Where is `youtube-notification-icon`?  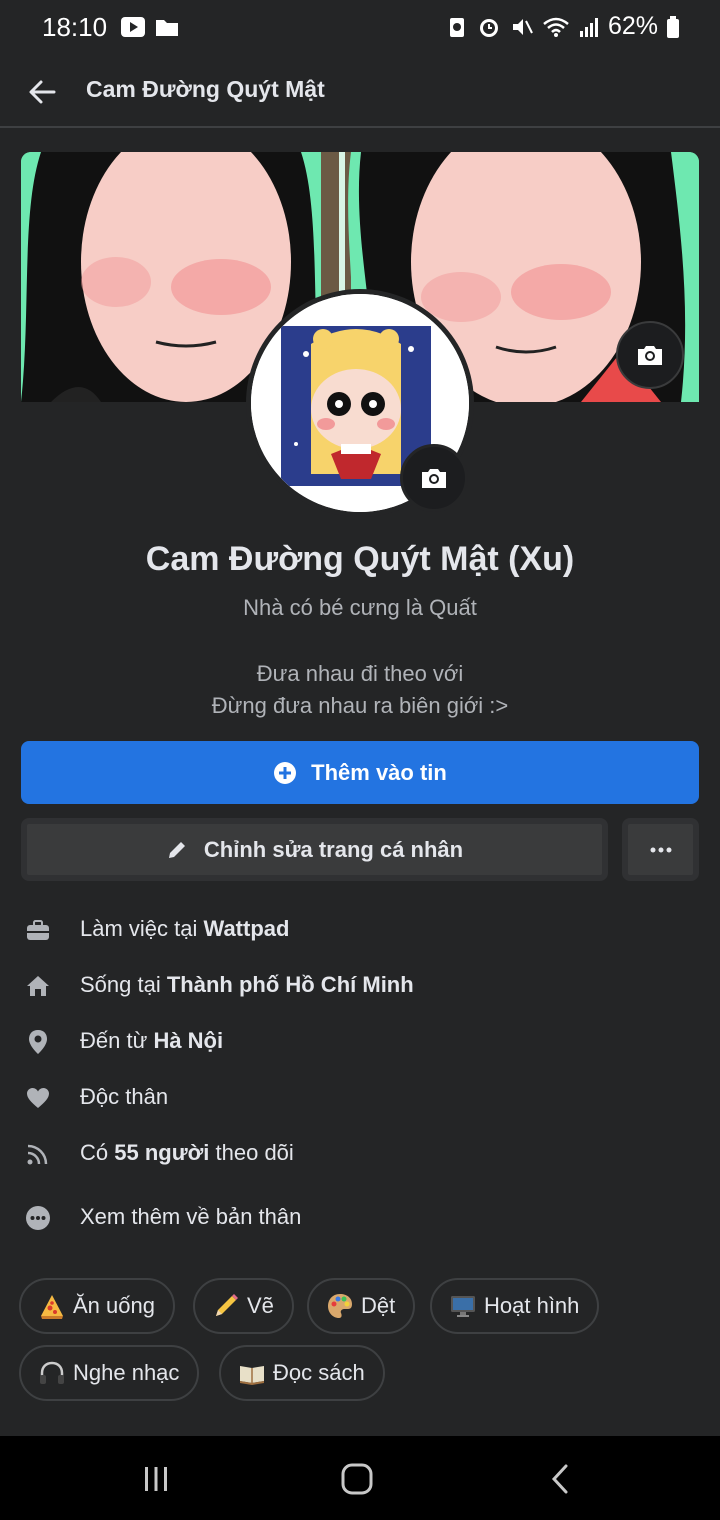
youtube-notification-icon is located at coordinates (133, 27).